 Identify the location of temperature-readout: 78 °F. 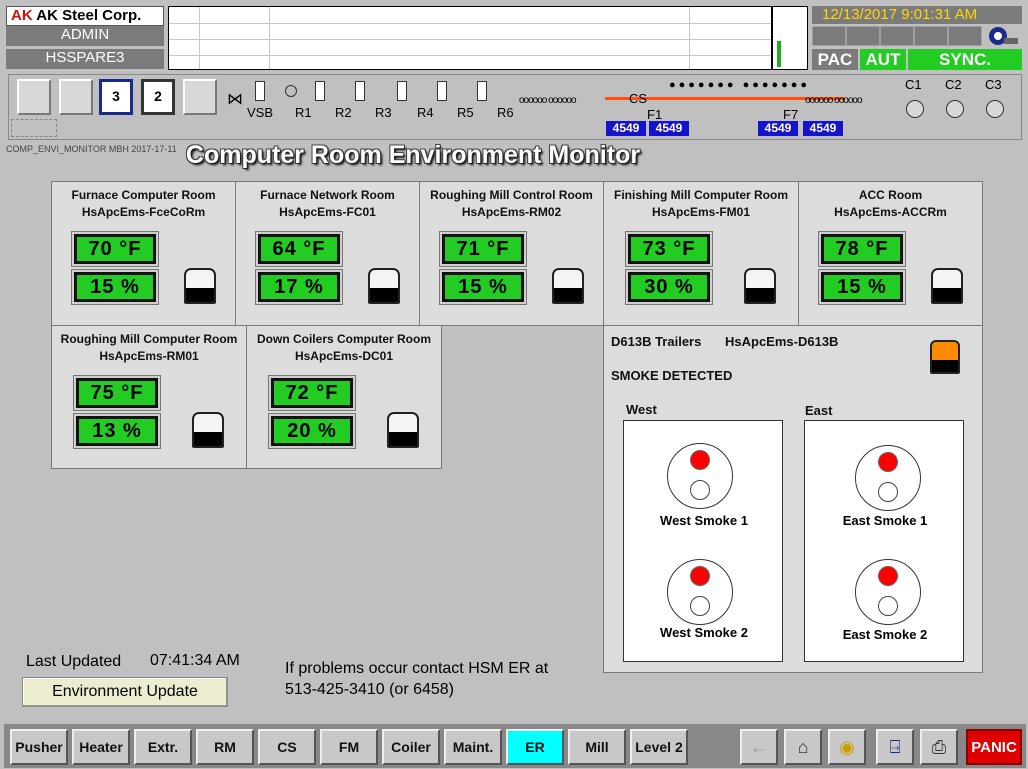
(862, 249).